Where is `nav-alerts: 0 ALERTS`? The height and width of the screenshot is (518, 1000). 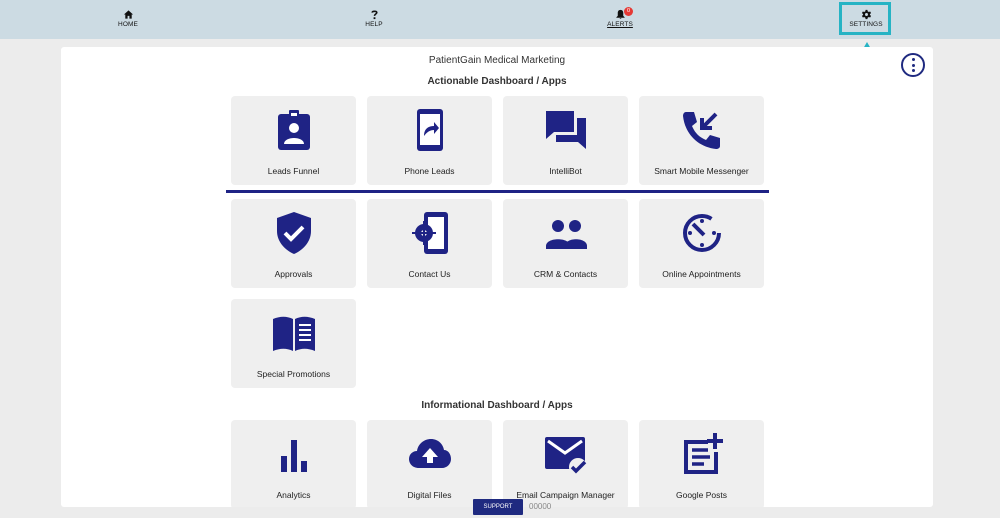
nav-alerts: 0 ALERTS is located at coordinates (620, 17).